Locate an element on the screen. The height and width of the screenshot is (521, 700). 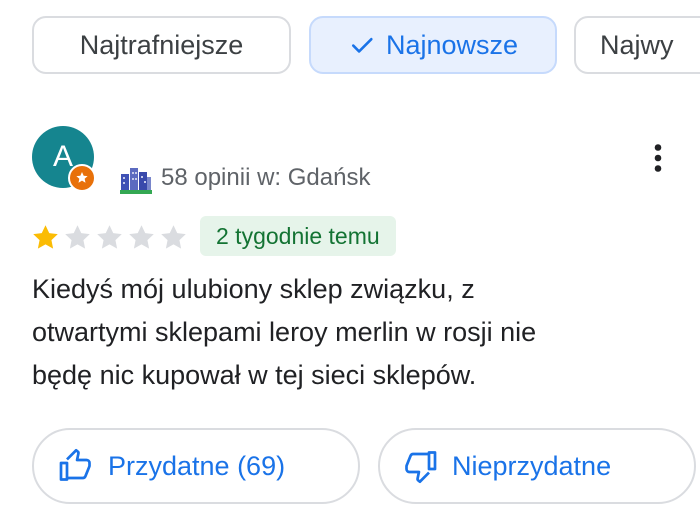
sort-chip-label: Najtrafniejsze is located at coordinates (161, 44).